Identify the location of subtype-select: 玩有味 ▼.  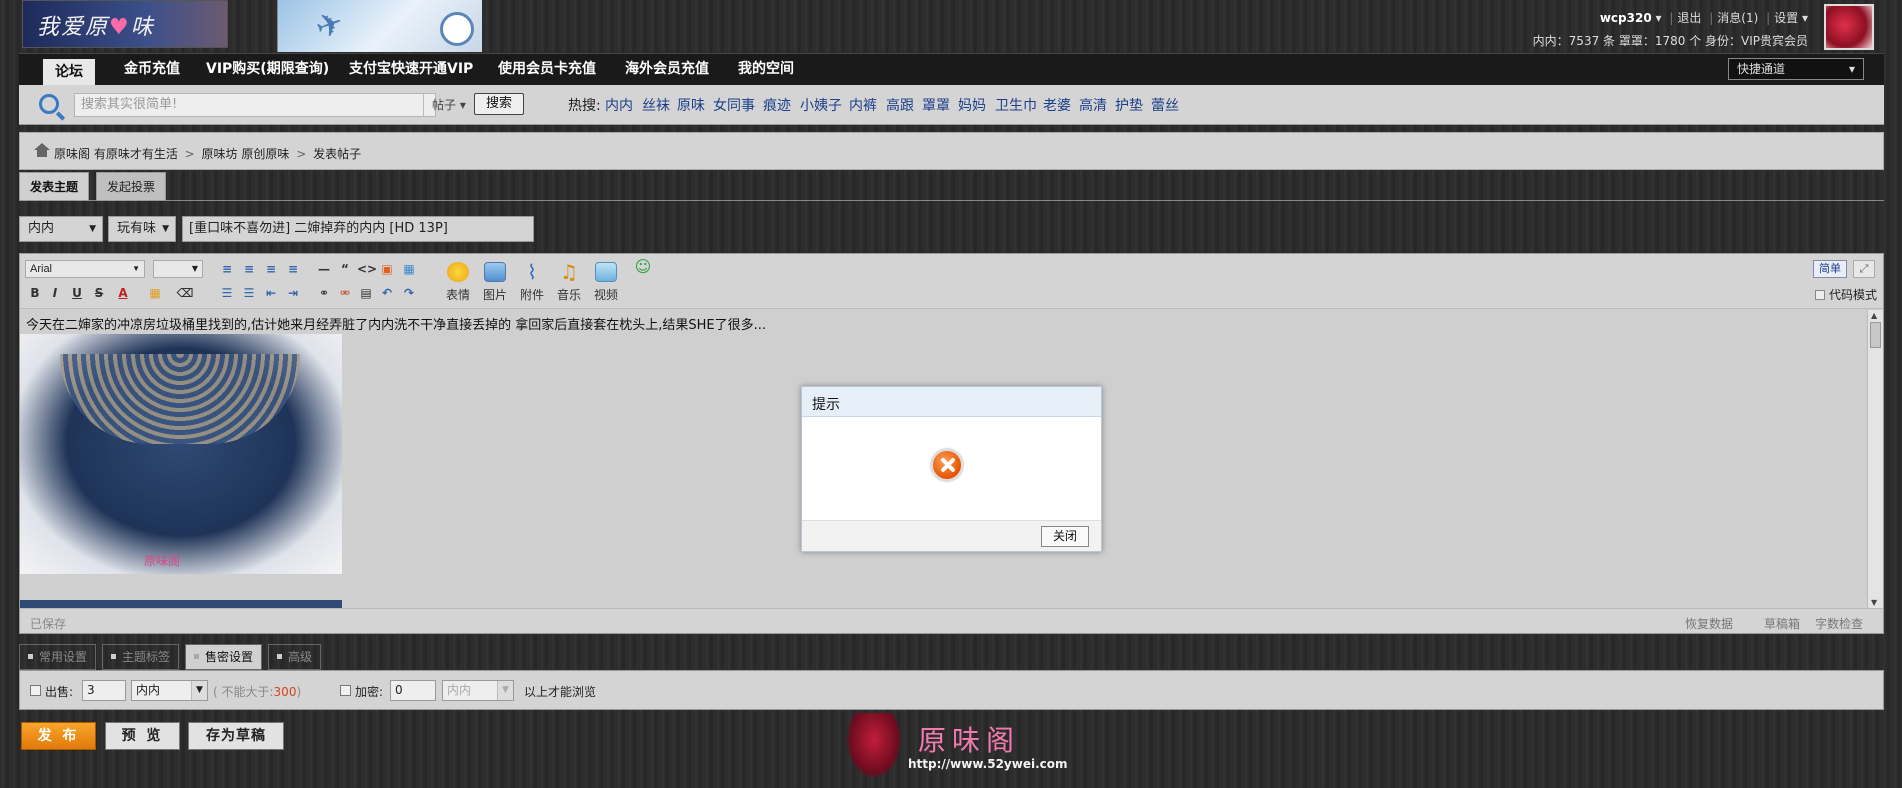
(142, 229).